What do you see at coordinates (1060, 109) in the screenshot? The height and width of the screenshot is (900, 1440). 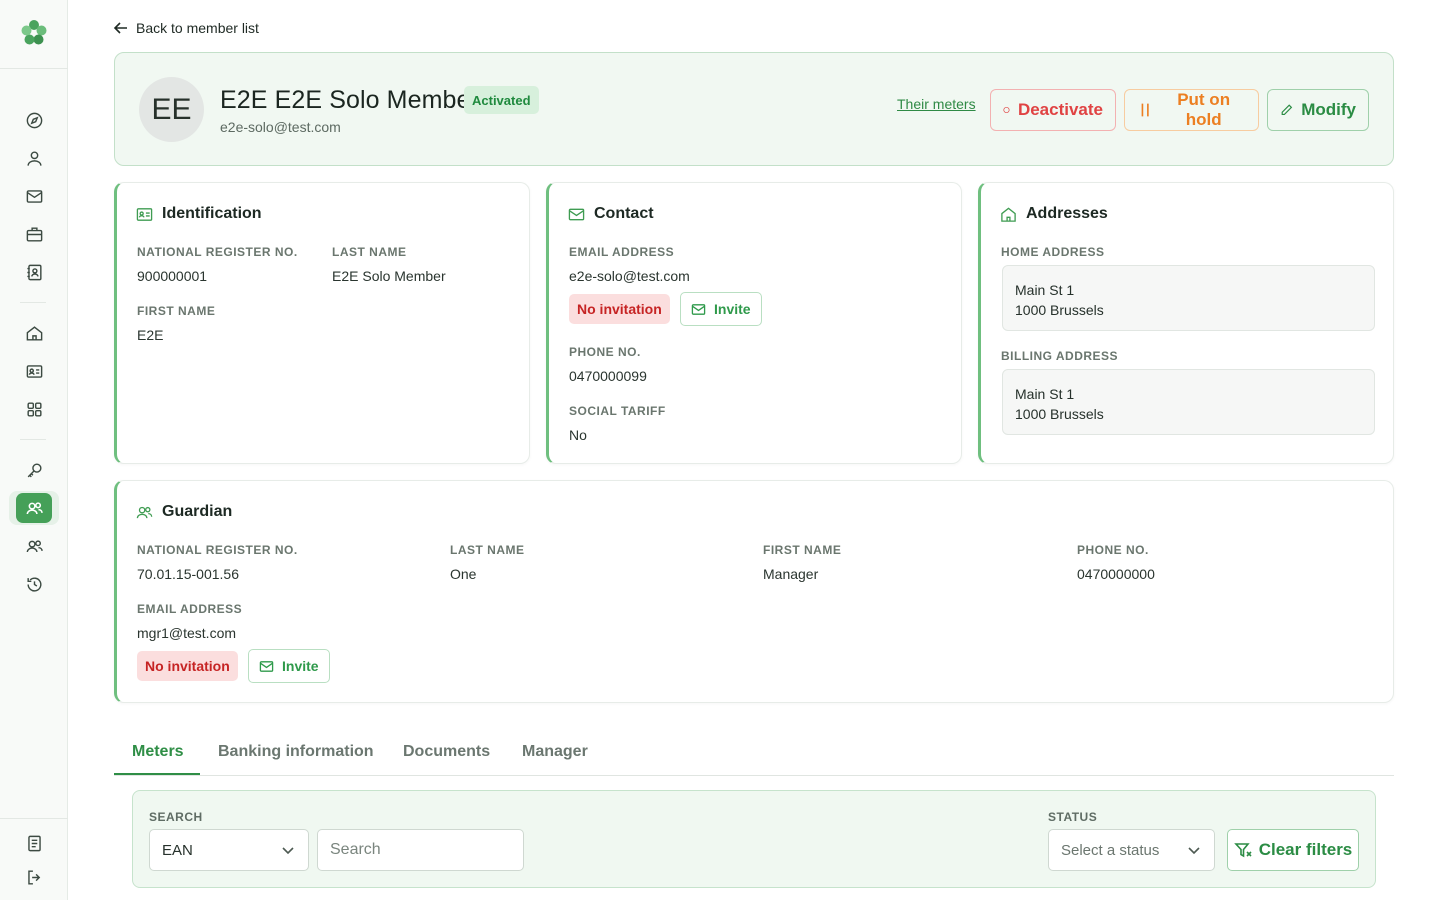 I see `deactivate-label: Deactivate` at bounding box center [1060, 109].